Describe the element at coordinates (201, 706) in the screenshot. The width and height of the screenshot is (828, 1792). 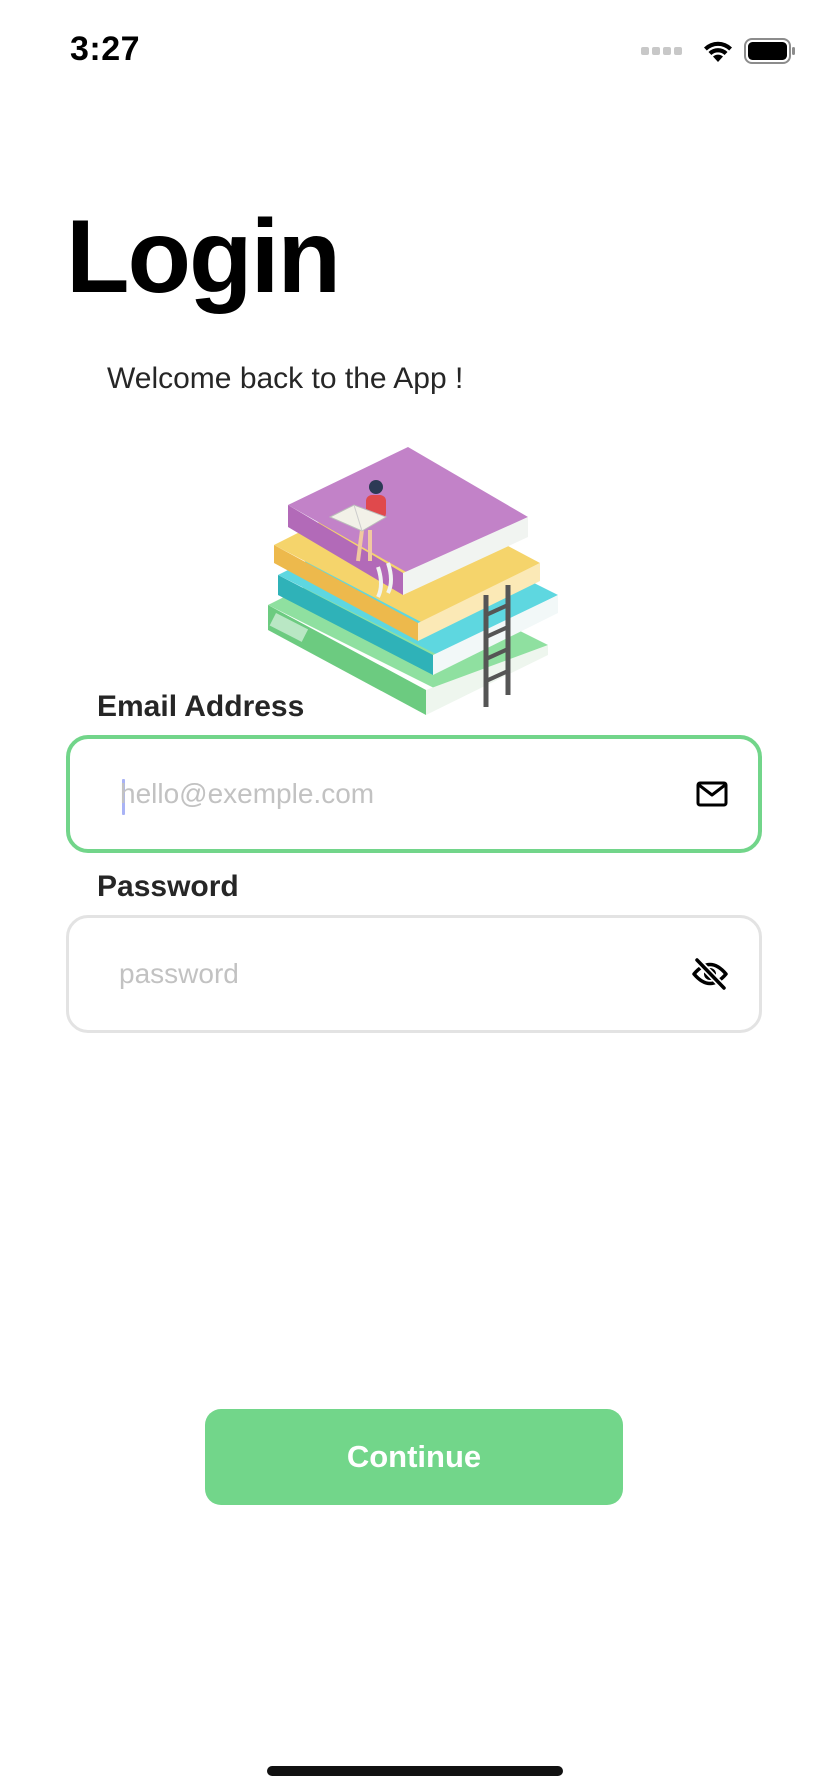
I see `email-label: Email Address` at that location.